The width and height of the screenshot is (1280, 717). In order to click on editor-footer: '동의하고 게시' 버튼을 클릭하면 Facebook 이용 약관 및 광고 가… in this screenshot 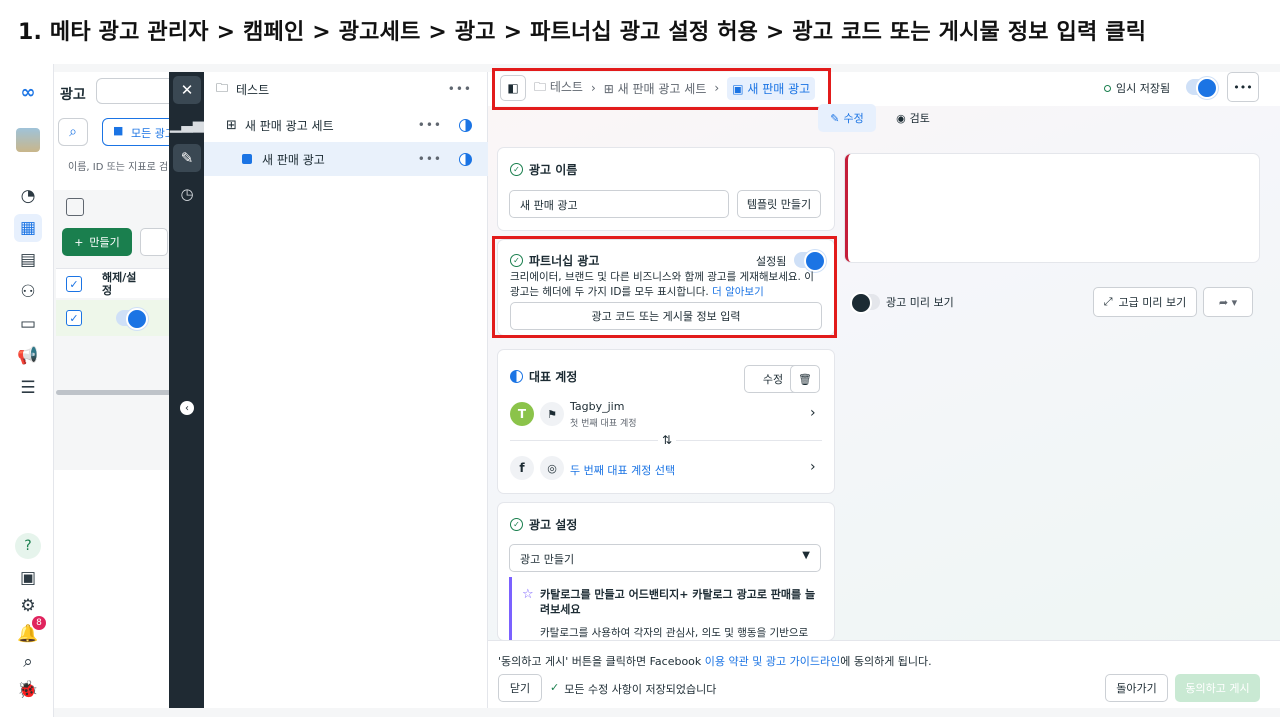, I will do `click(884, 674)`.